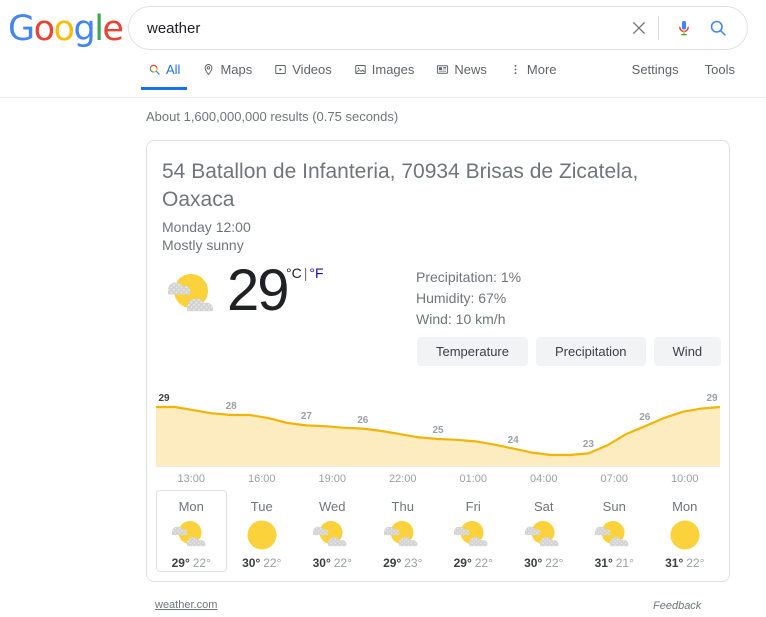  What do you see at coordinates (258, 290) in the screenshot?
I see `current-temperature: 29` at bounding box center [258, 290].